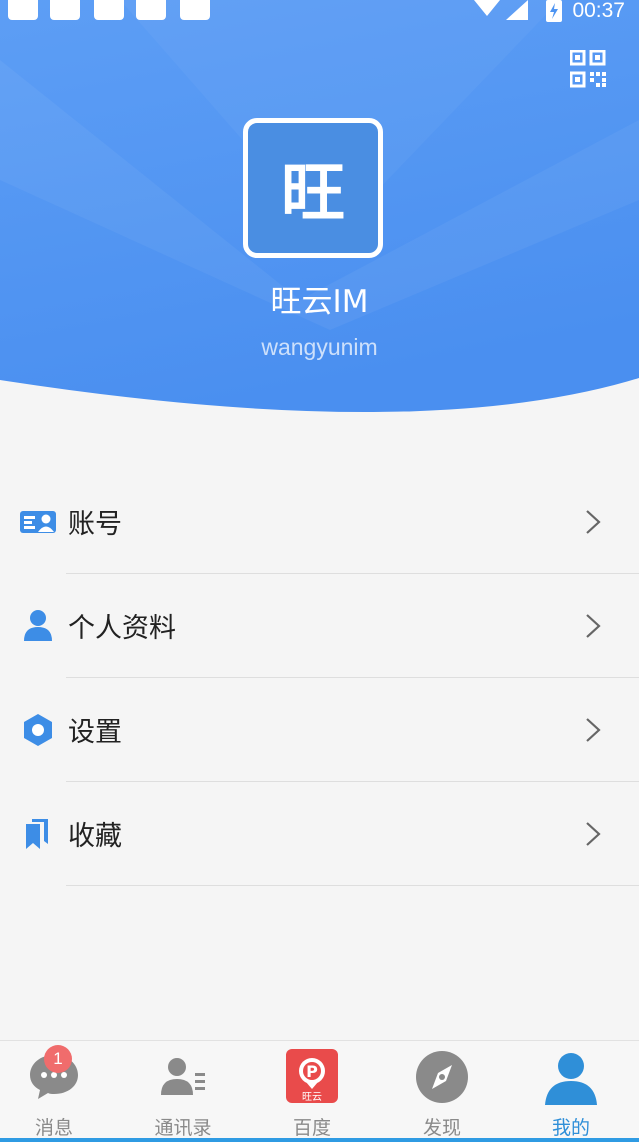 The width and height of the screenshot is (639, 1142). What do you see at coordinates (37, 834) in the screenshot?
I see `bookmark-icon` at bounding box center [37, 834].